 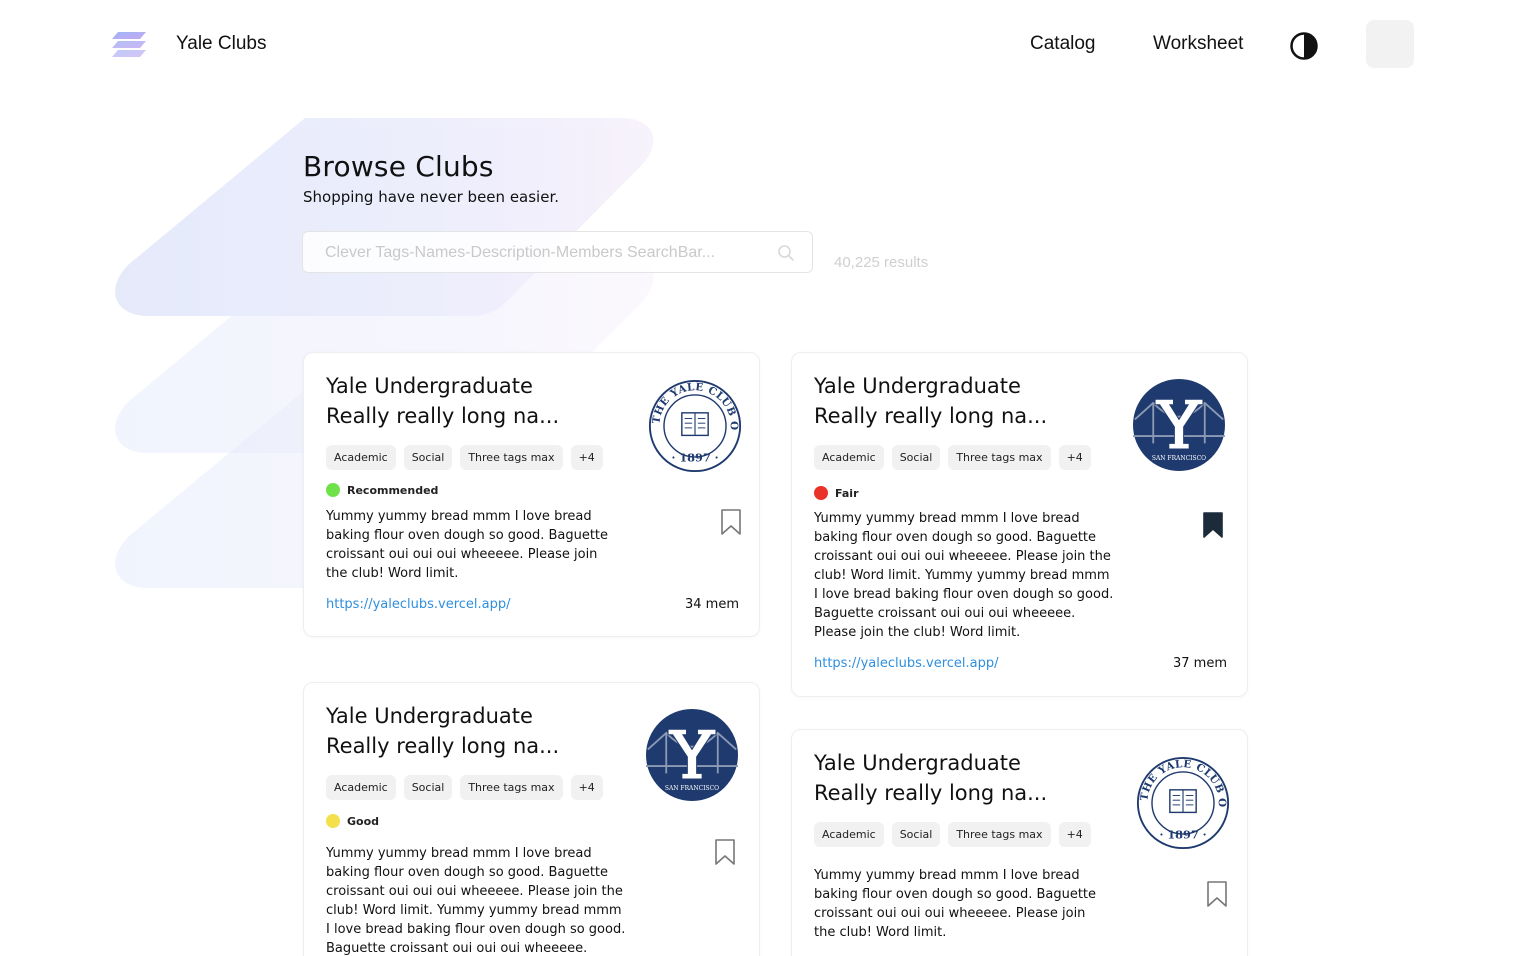 What do you see at coordinates (129, 46) in the screenshot?
I see `app-logo-icon` at bounding box center [129, 46].